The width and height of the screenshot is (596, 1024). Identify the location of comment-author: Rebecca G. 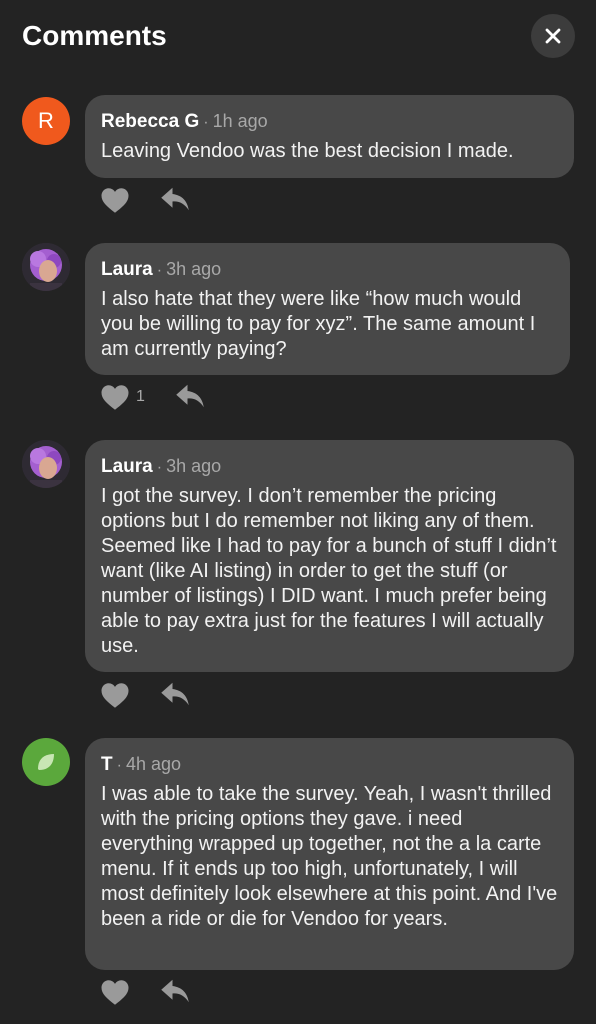
(150, 121).